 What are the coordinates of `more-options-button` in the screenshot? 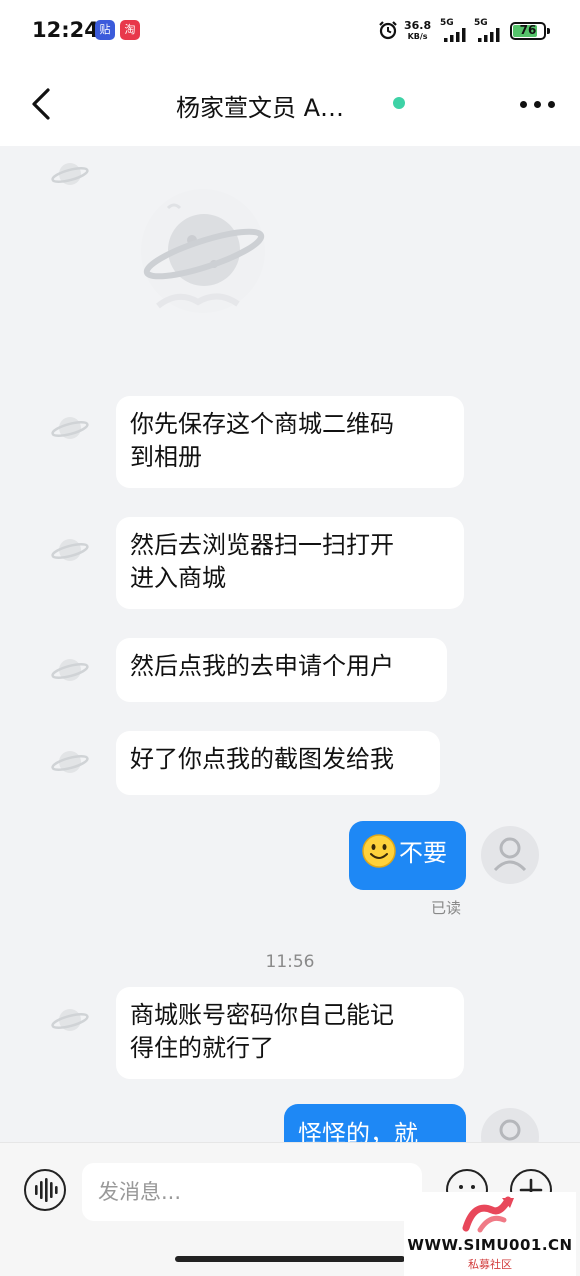 It's located at (538, 104).